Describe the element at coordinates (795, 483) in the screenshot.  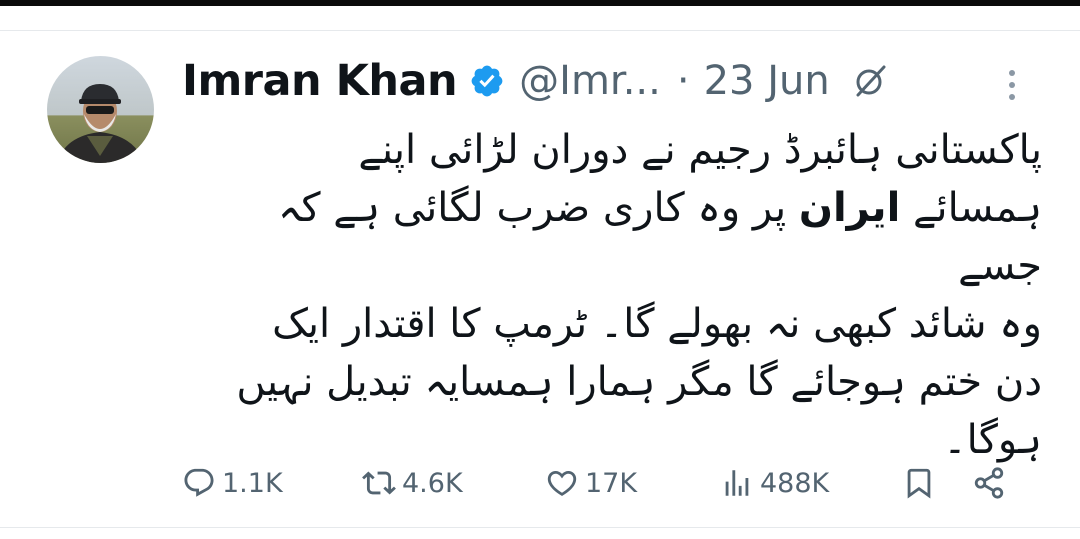
I see `view-count: 488K` at that location.